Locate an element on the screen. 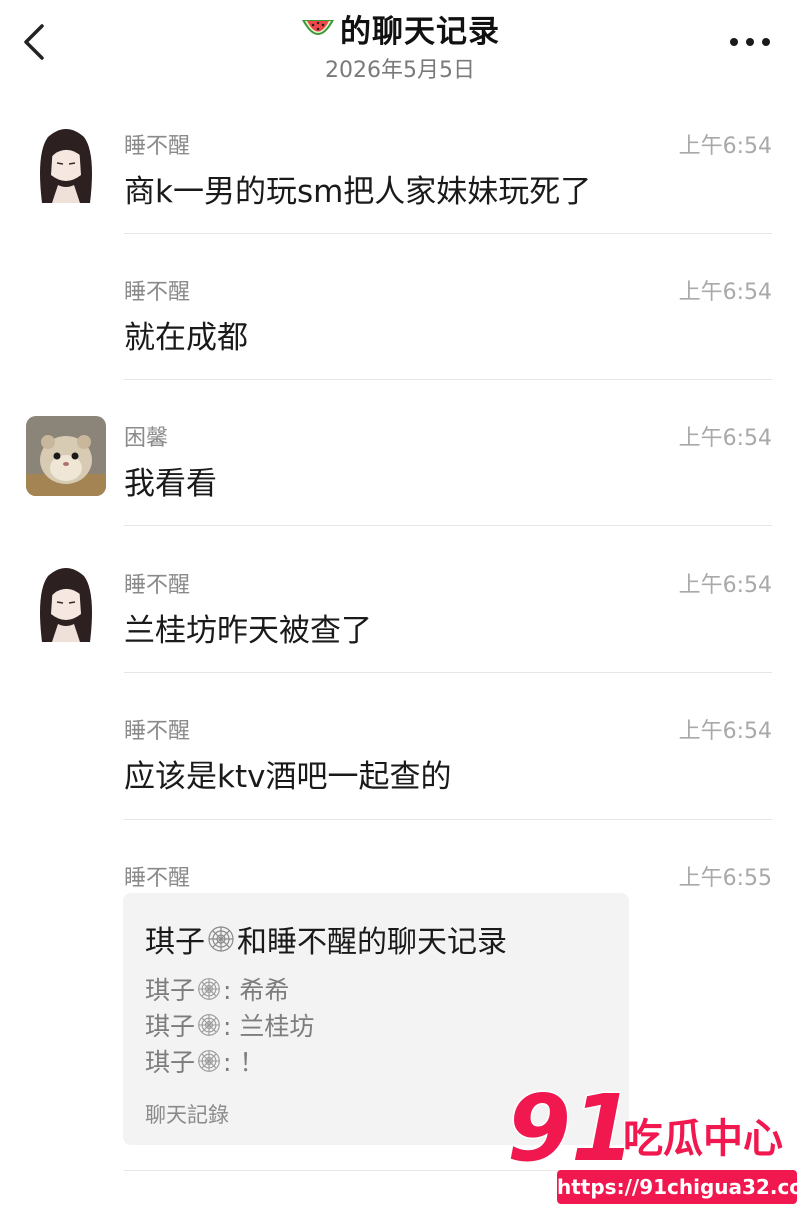 The width and height of the screenshot is (800, 1208). watermark-number: 91 is located at coordinates (571, 1125).